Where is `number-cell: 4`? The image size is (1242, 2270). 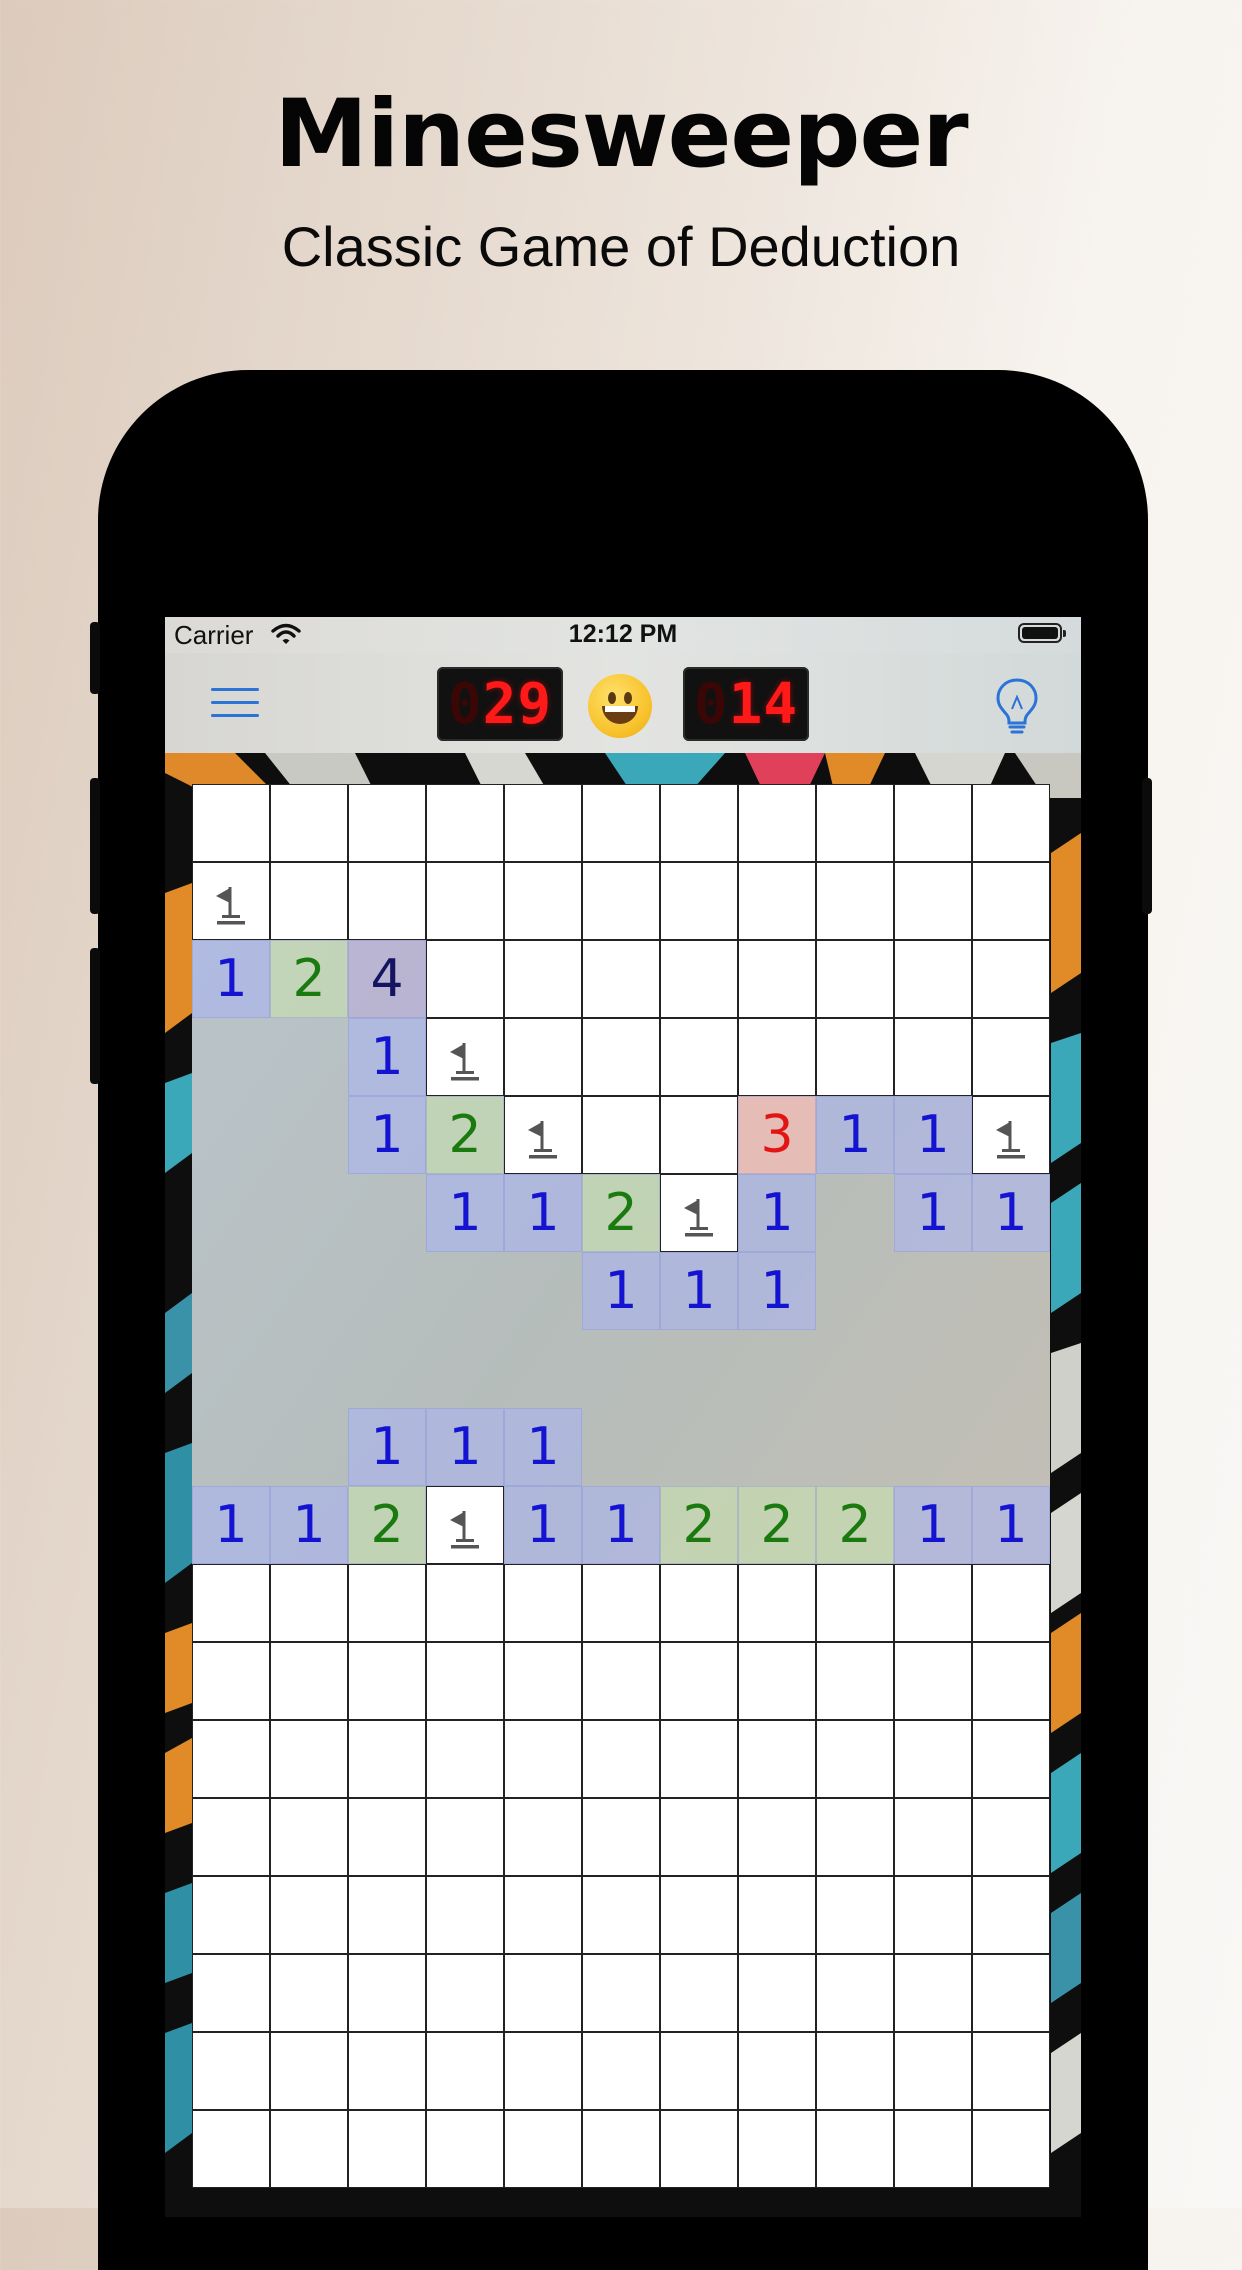 number-cell: 4 is located at coordinates (387, 979).